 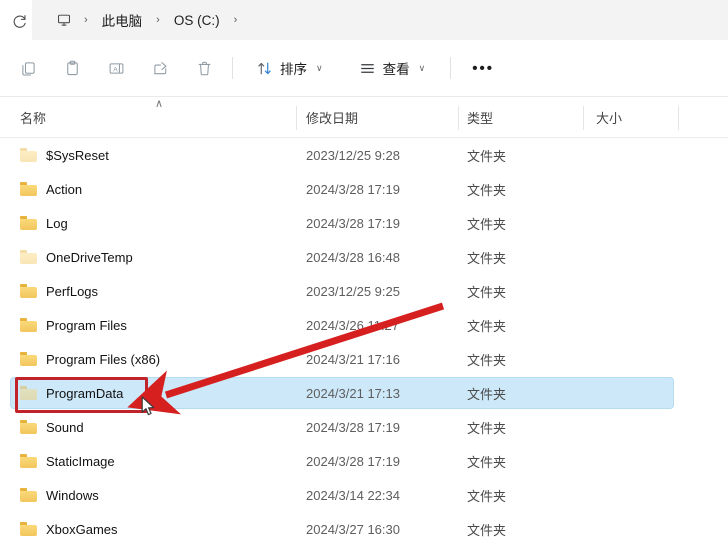 What do you see at coordinates (72, 495) in the screenshot?
I see `file-name-label: Windows` at bounding box center [72, 495].